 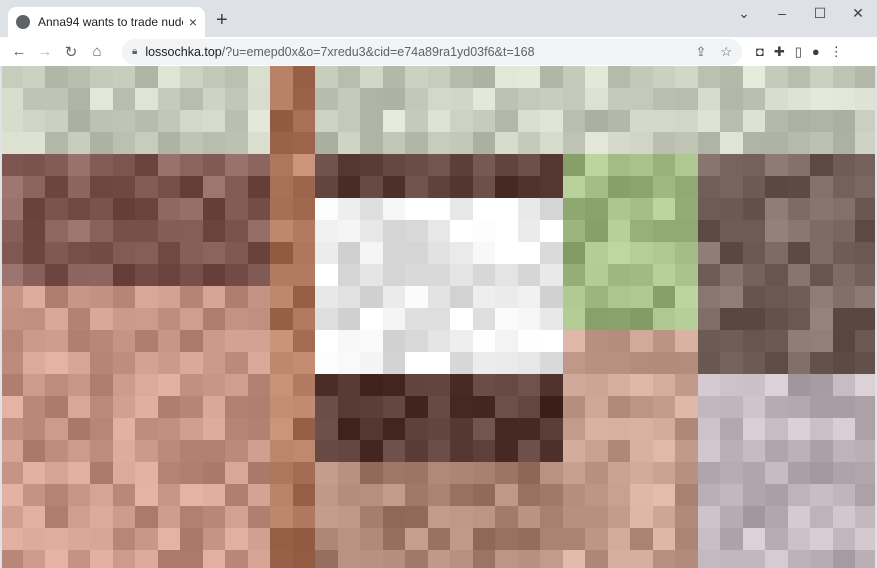 What do you see at coordinates (820, 13) in the screenshot?
I see `maximize-button: ☐` at bounding box center [820, 13].